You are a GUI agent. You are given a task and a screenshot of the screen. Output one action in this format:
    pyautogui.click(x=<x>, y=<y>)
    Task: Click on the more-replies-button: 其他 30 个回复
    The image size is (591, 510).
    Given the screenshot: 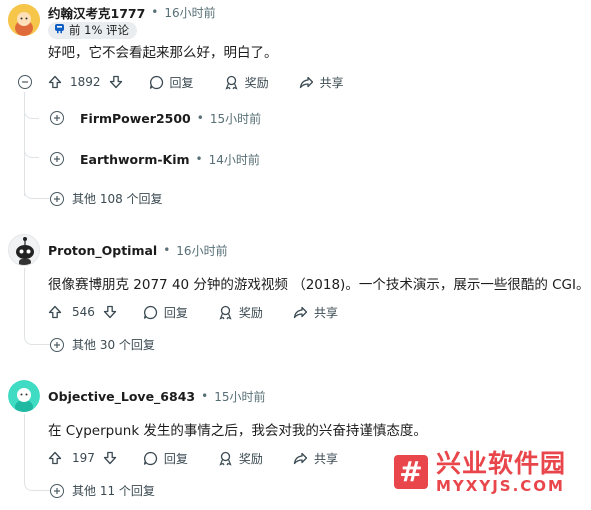 What is the action you would take?
    pyautogui.click(x=102, y=344)
    